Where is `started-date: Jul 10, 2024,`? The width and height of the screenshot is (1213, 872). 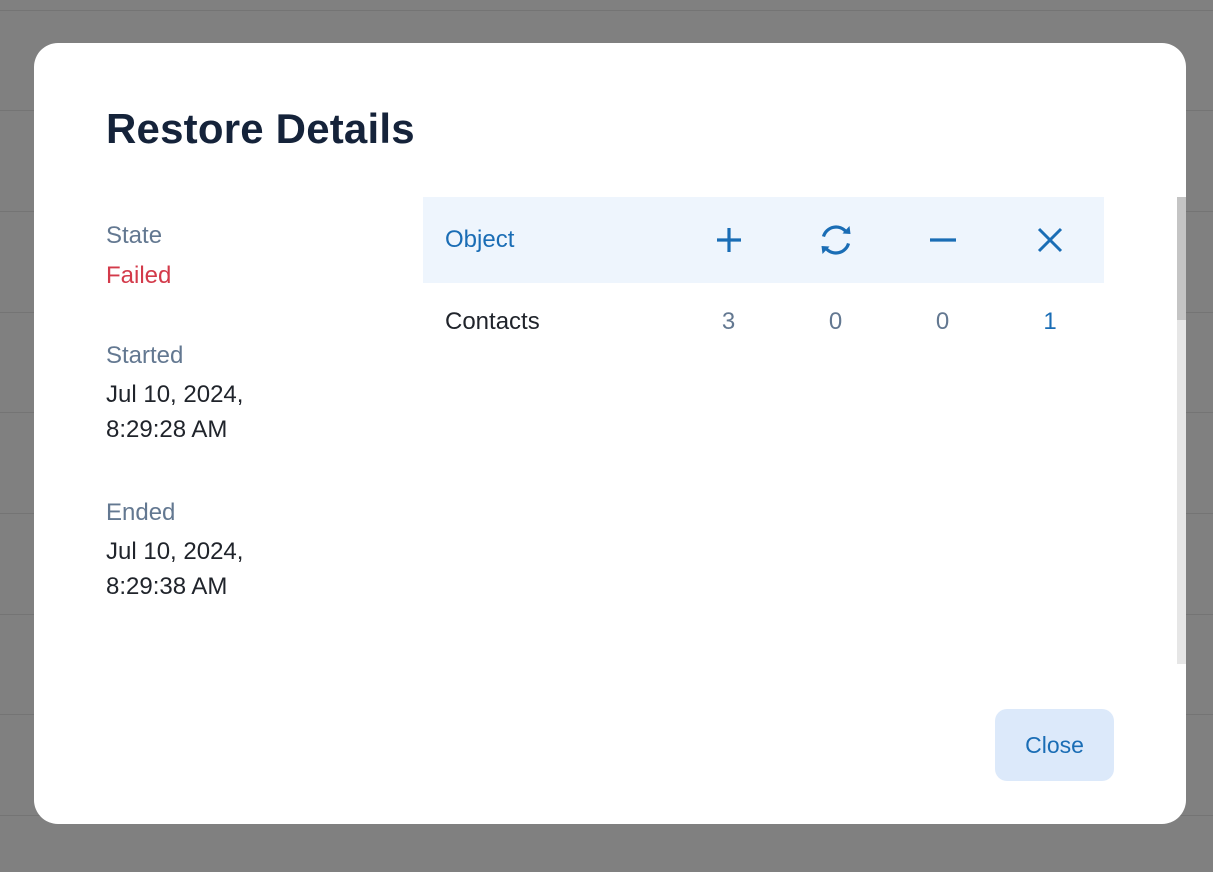 started-date: Jul 10, 2024, is located at coordinates (175, 394).